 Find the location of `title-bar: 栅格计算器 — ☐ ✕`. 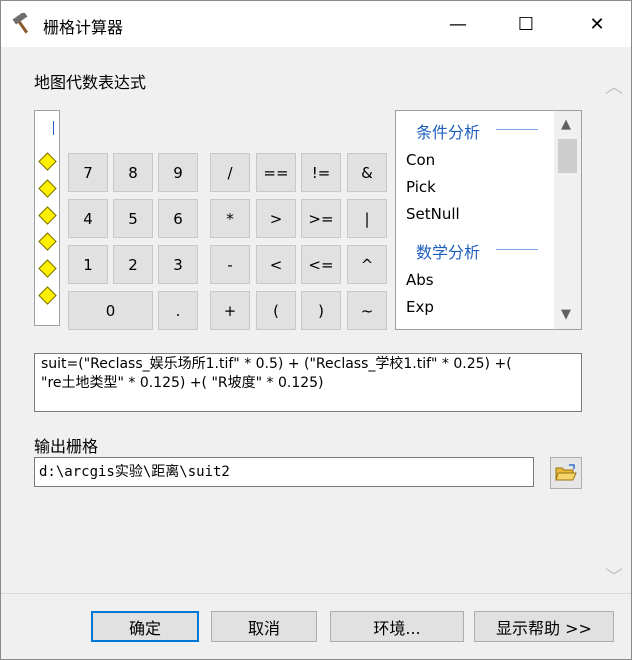

title-bar: 栅格计算器 — ☐ ✕ is located at coordinates (316, 24).